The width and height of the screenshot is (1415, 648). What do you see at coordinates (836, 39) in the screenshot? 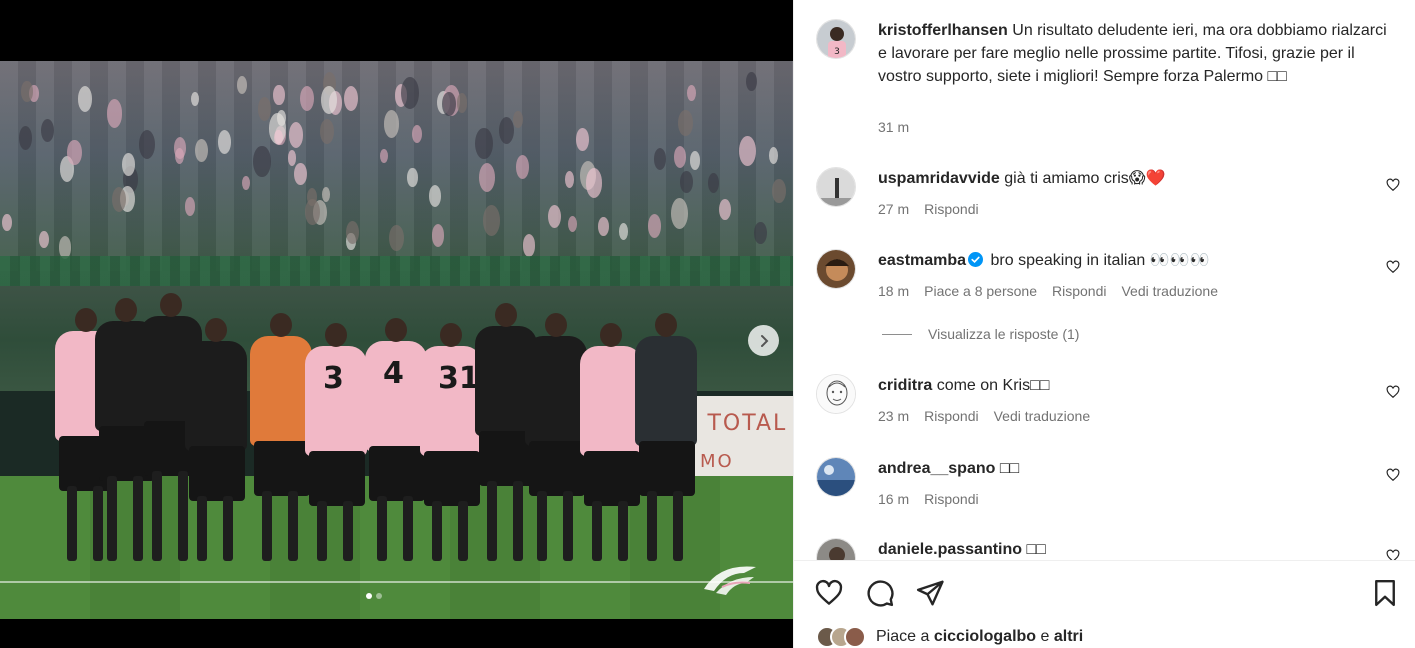
I see `author-avatar: 3` at bounding box center [836, 39].